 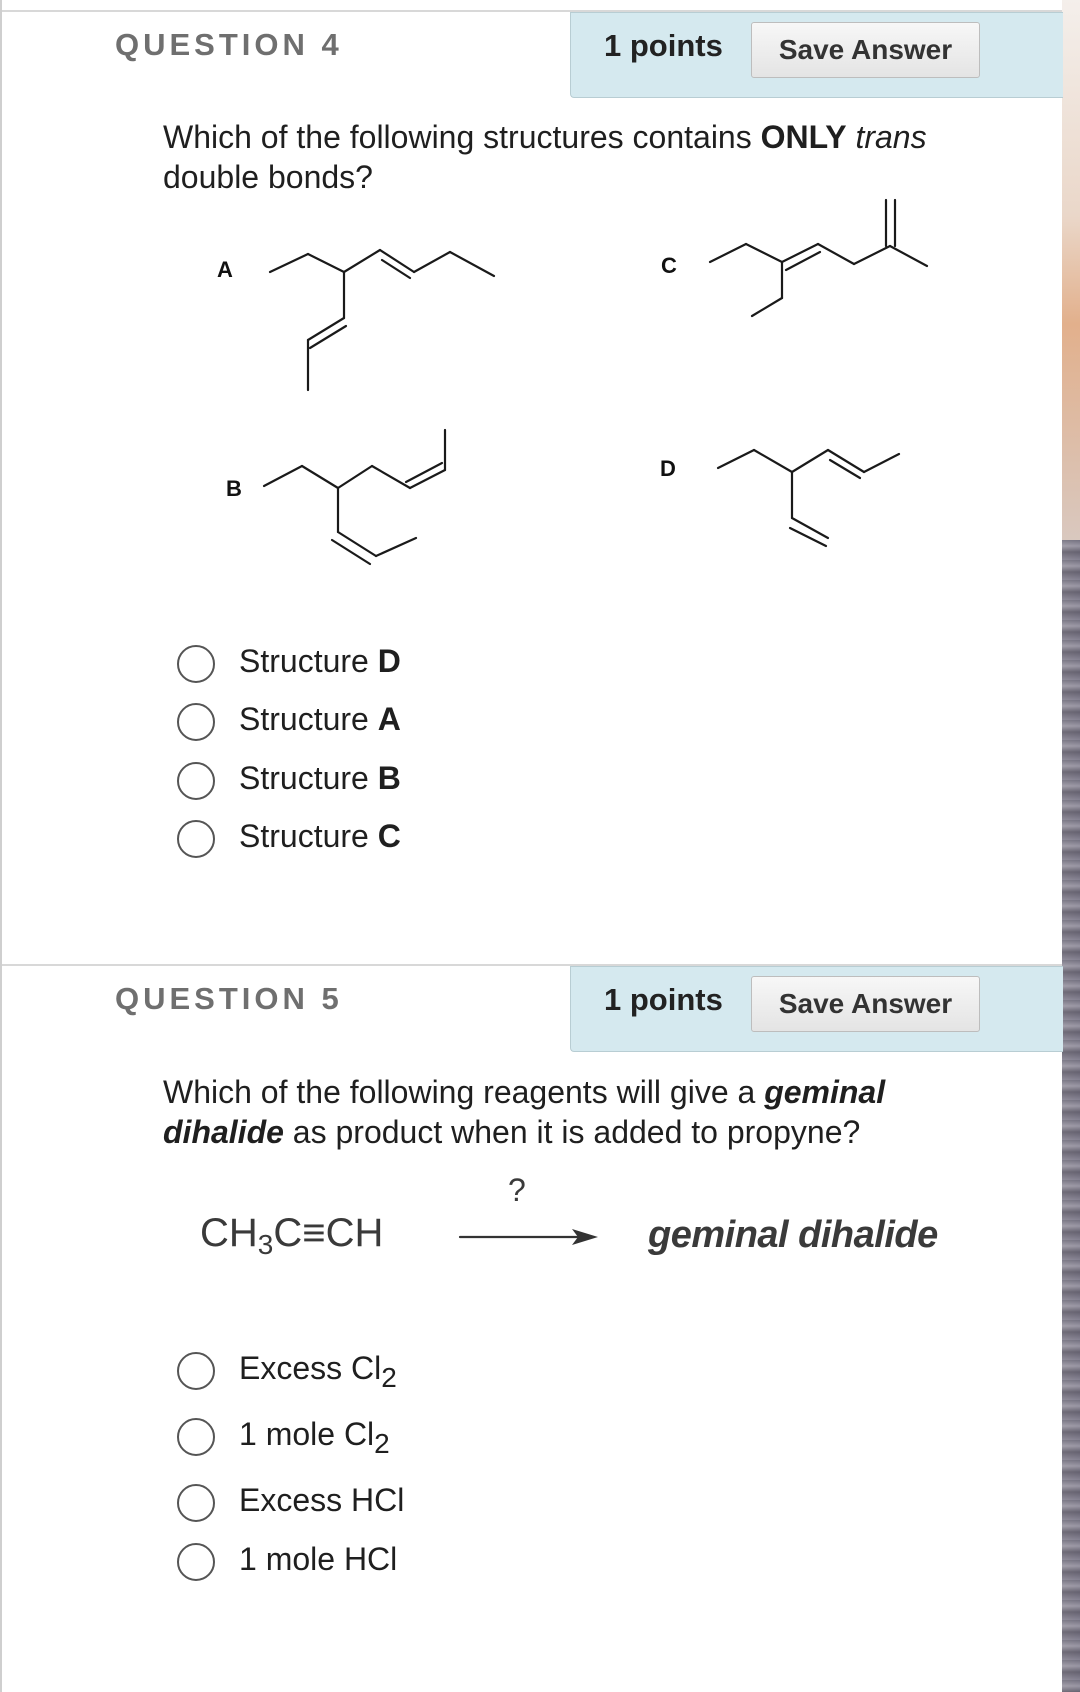 I want to click on option-label-text: 1 mole HCl, so click(x=318, y=1559).